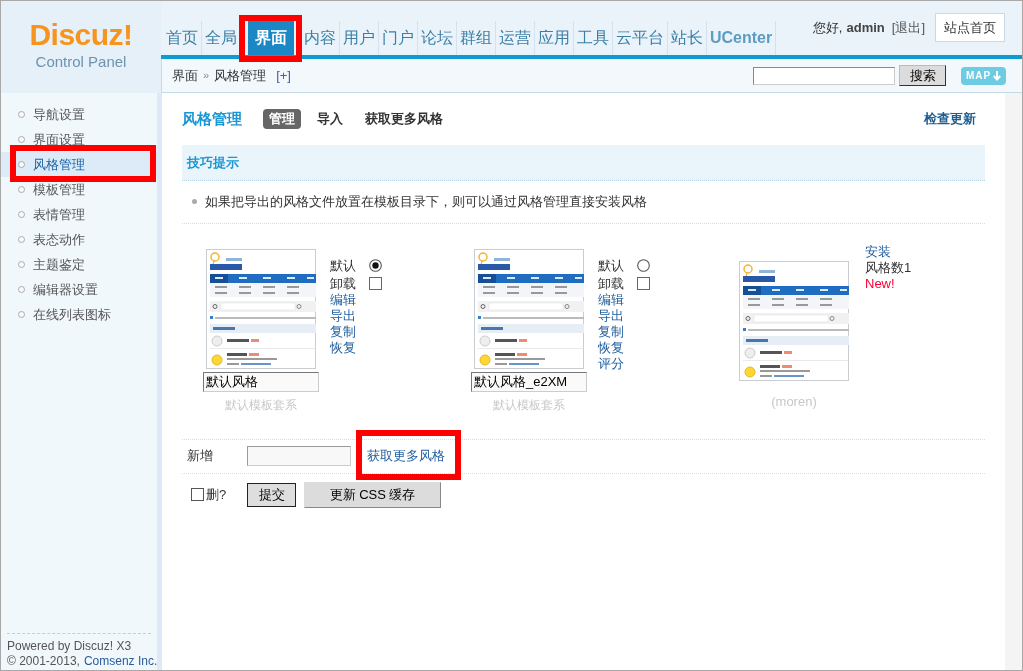  Describe the element at coordinates (43, 661) in the screenshot. I see `copyright-text: © 2001-2013,` at that location.